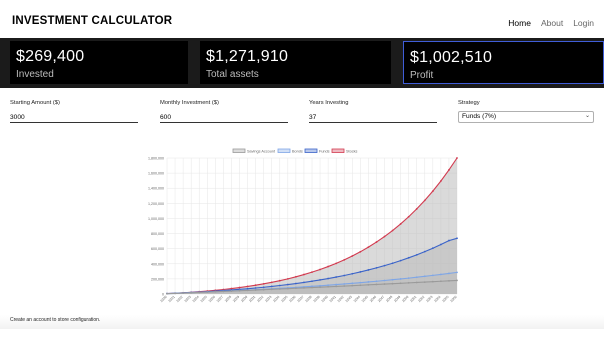 This screenshot has width=604, height=340. Describe the element at coordinates (454, 299) in the screenshot. I see `x-tick-label: 2056` at that location.